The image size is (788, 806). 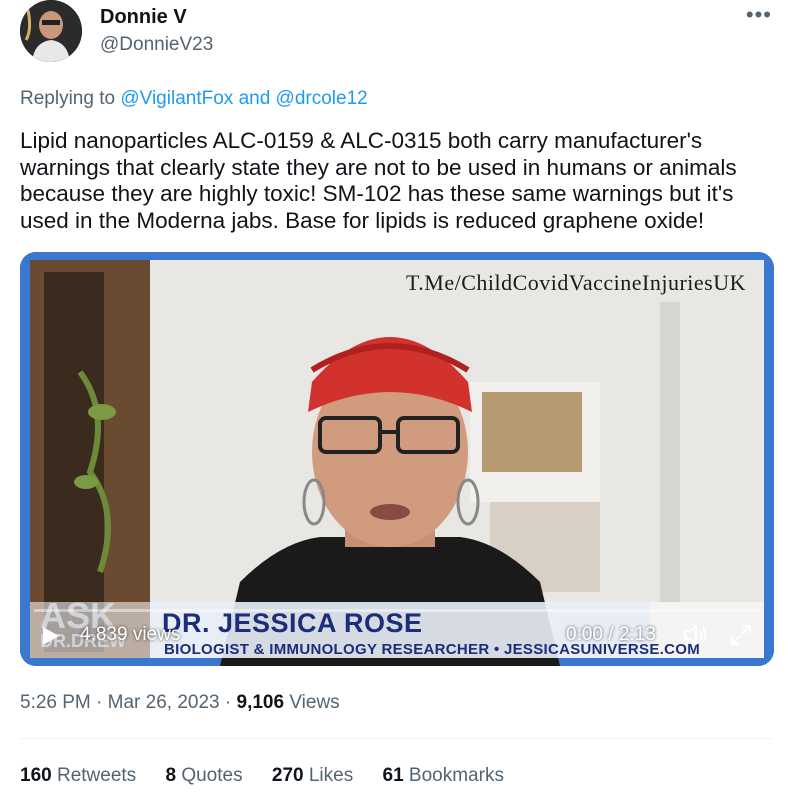 What do you see at coordinates (292, 623) in the screenshot?
I see `lower-third-name: DR. JESSICA ROSE` at bounding box center [292, 623].